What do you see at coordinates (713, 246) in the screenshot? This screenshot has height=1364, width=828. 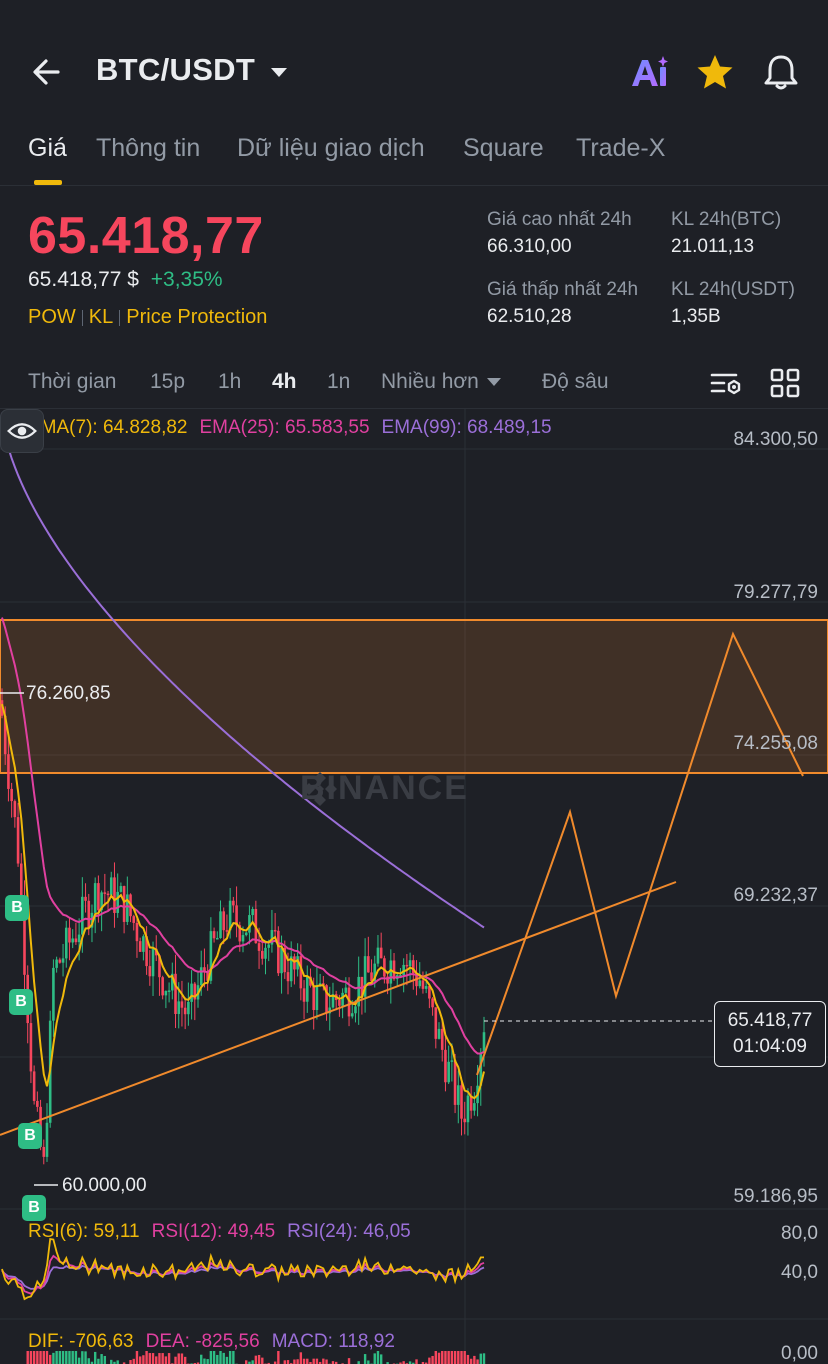 I see `stat-vol-btc-value: 21.011,13` at bounding box center [713, 246].